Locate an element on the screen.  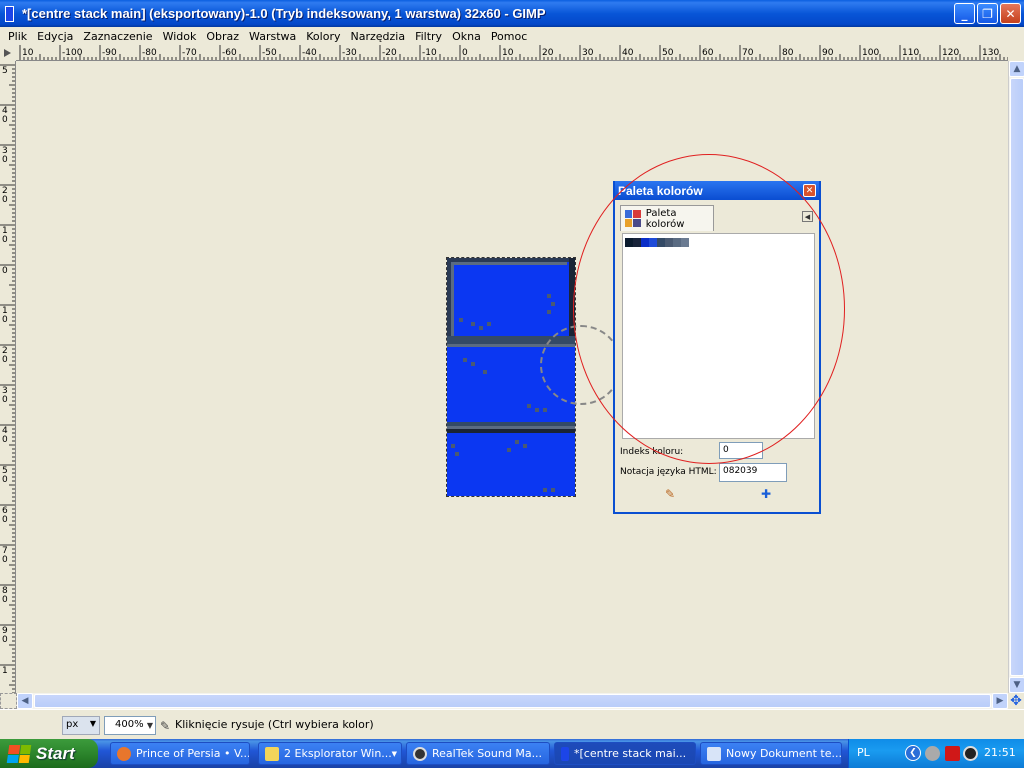
menu-zaznaczenie: Zaznaczenie is located at coordinates (117, 36).